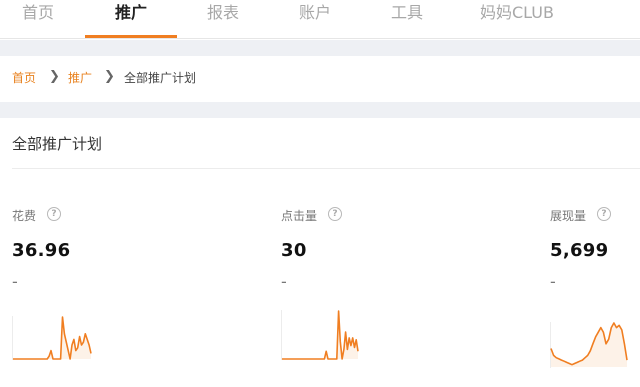 This screenshot has width=640, height=387. Describe the element at coordinates (80, 78) in the screenshot. I see `breadcrumb-promotion: 推广` at that location.